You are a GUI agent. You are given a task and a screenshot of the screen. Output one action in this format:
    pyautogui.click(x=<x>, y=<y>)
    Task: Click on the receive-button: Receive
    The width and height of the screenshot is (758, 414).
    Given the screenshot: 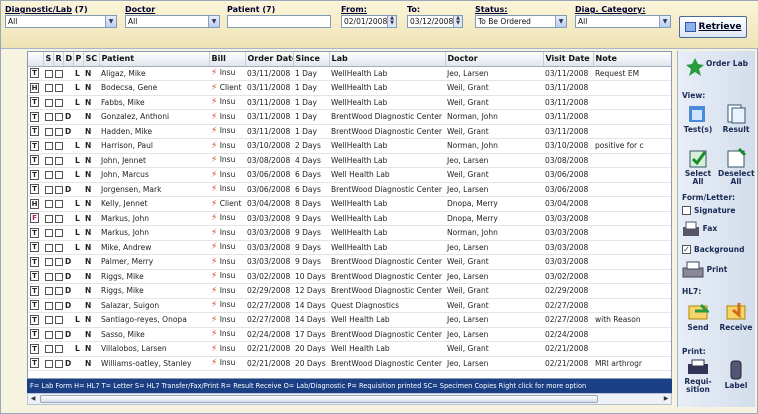 What is the action you would take?
    pyautogui.click(x=736, y=316)
    